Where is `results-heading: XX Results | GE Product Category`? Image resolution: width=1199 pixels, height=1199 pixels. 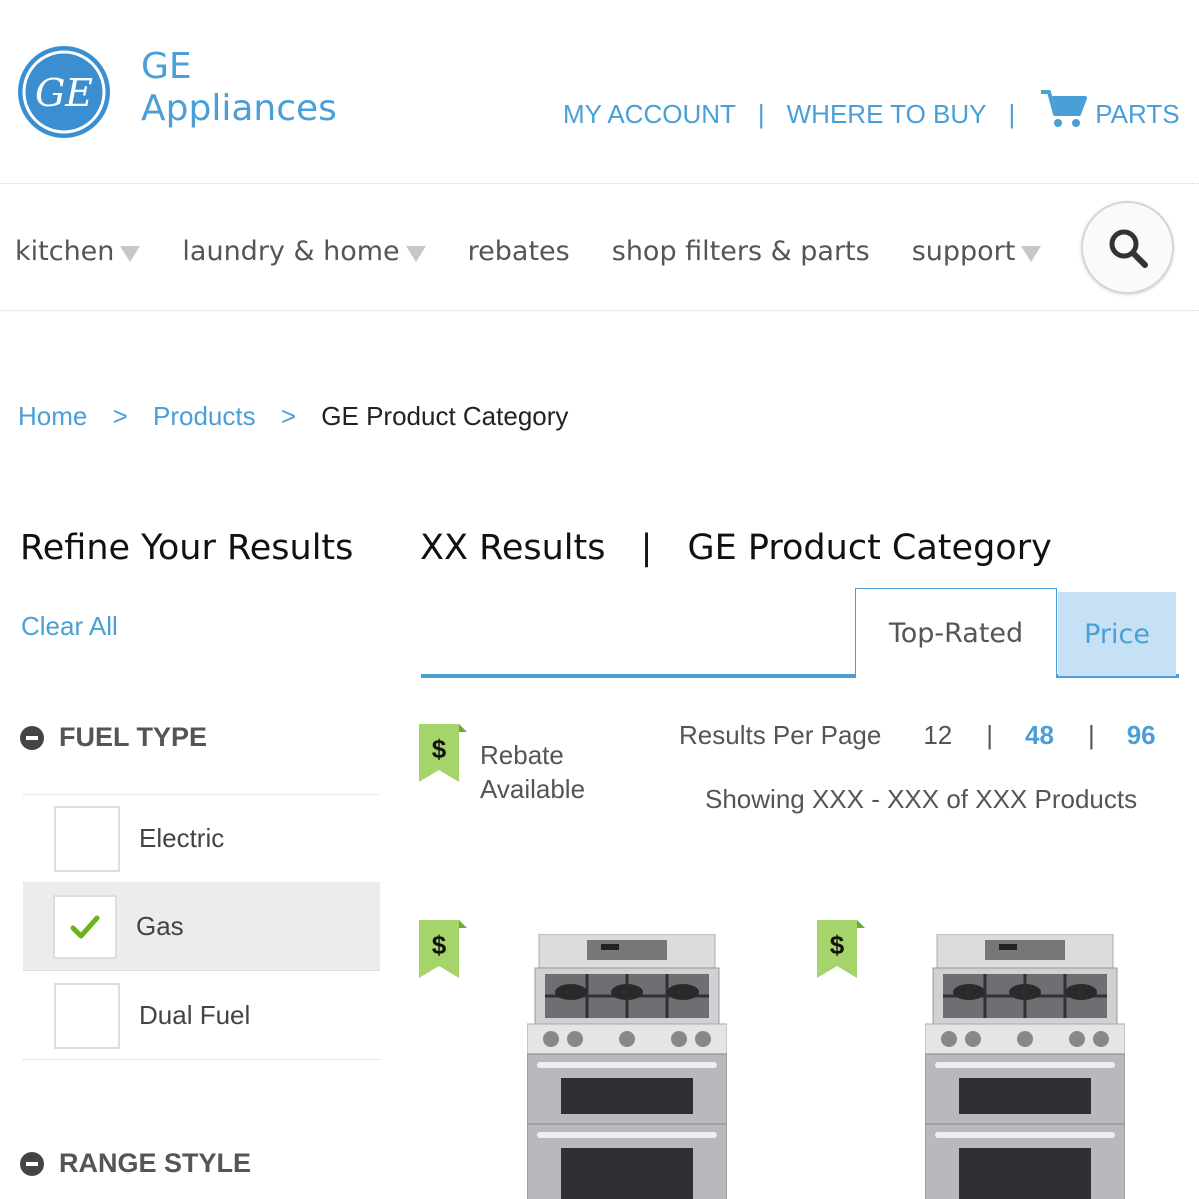
results-heading: XX Results | GE Product Category is located at coordinates (736, 548).